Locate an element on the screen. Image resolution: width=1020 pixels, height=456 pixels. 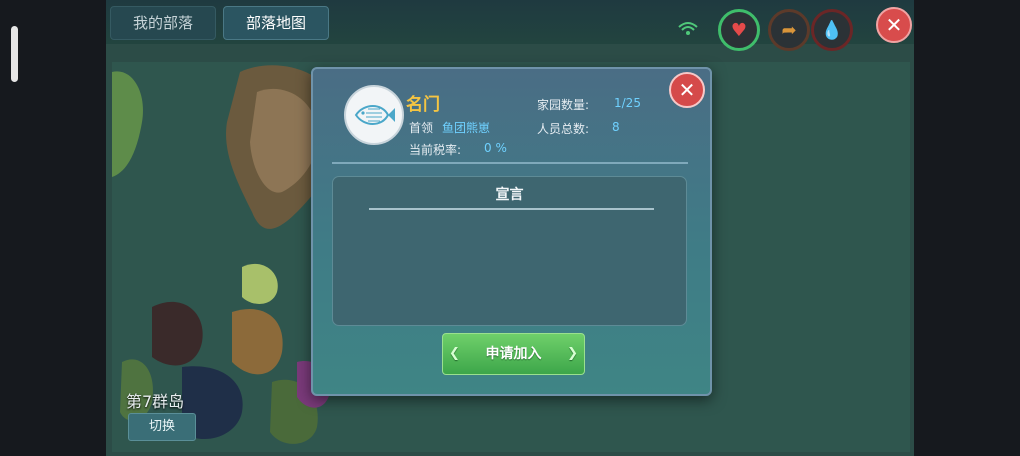
switch-button: 切换 is located at coordinates (162, 427).